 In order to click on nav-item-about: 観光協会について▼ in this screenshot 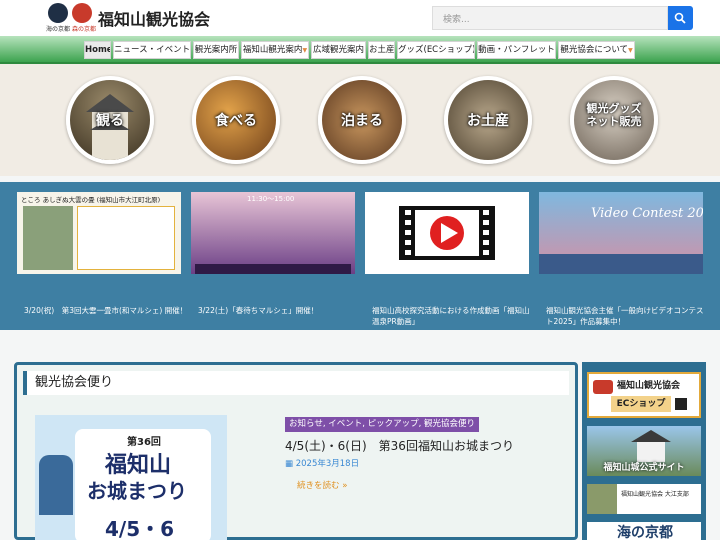, I will do `click(596, 50)`.